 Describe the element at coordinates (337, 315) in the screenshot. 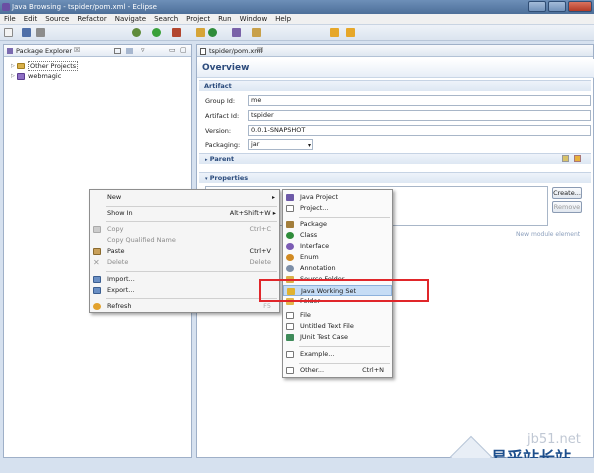

I see `submenu-item-file: File` at that location.